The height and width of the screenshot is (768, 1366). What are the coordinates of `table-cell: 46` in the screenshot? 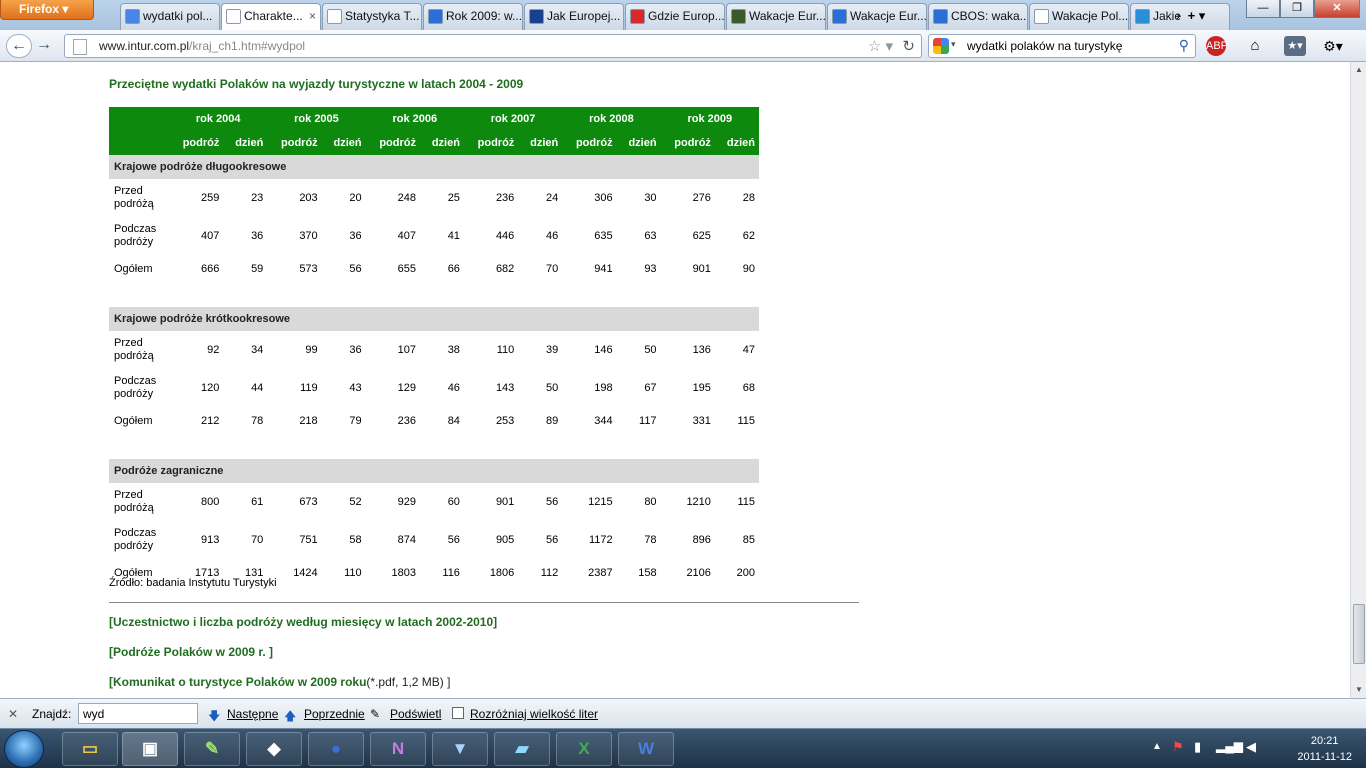 It's located at (552, 236).